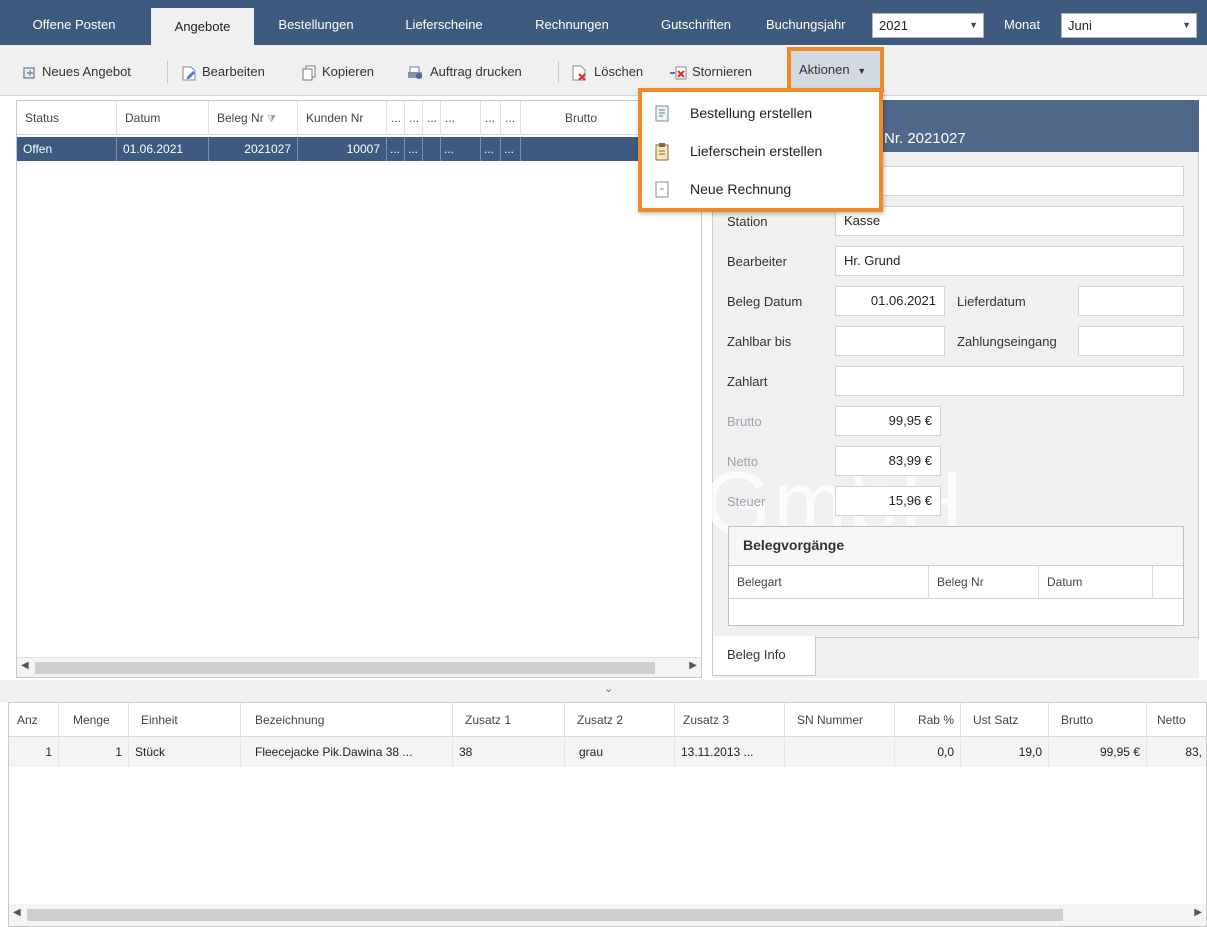 Image resolution: width=1207 pixels, height=927 pixels. I want to click on document-icon, so click(662, 113).